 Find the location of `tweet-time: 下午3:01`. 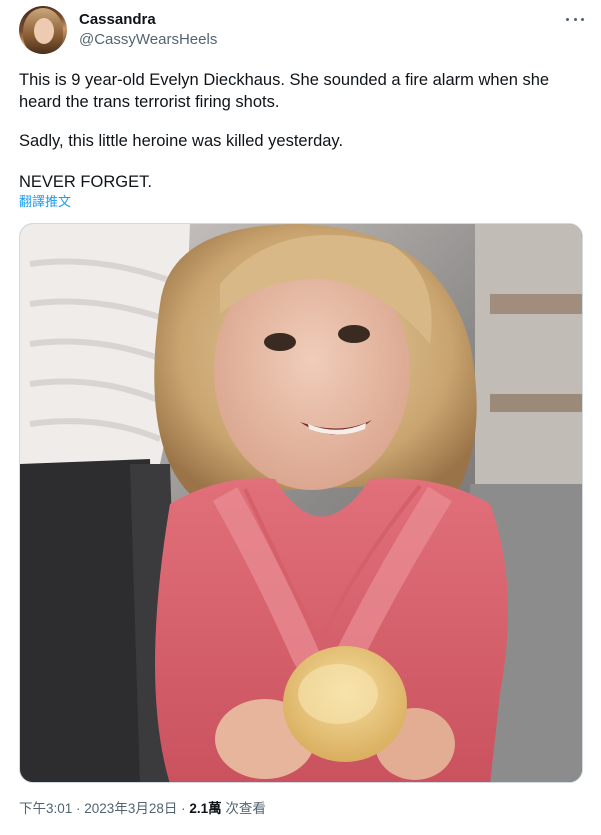

tweet-time: 下午3:01 is located at coordinates (45, 808).